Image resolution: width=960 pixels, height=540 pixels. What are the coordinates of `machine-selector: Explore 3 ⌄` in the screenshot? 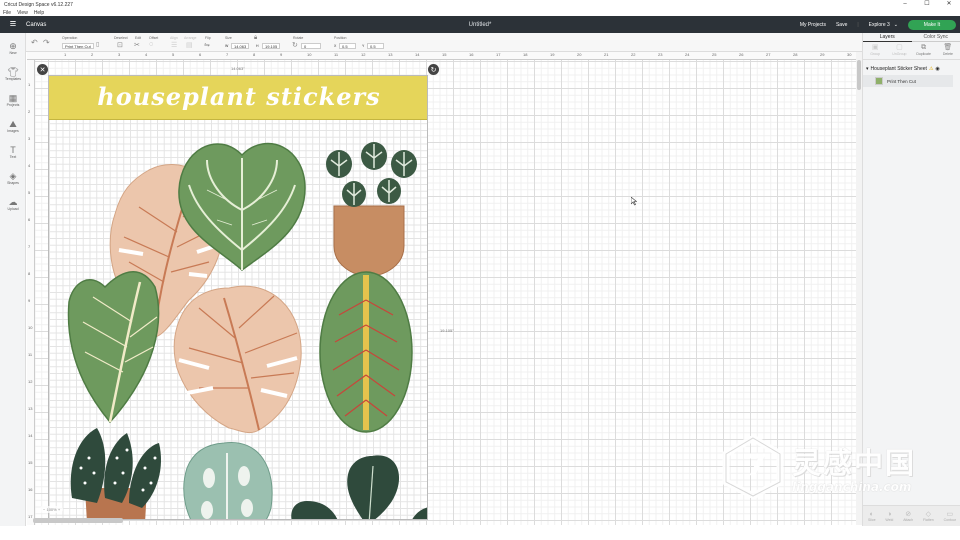 It's located at (883, 25).